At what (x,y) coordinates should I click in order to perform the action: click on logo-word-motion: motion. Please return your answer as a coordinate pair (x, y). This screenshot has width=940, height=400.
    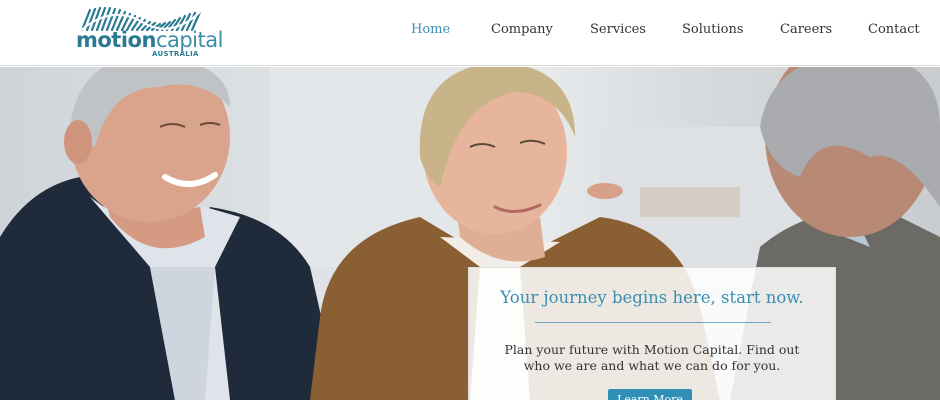
    Looking at the image, I should click on (116, 40).